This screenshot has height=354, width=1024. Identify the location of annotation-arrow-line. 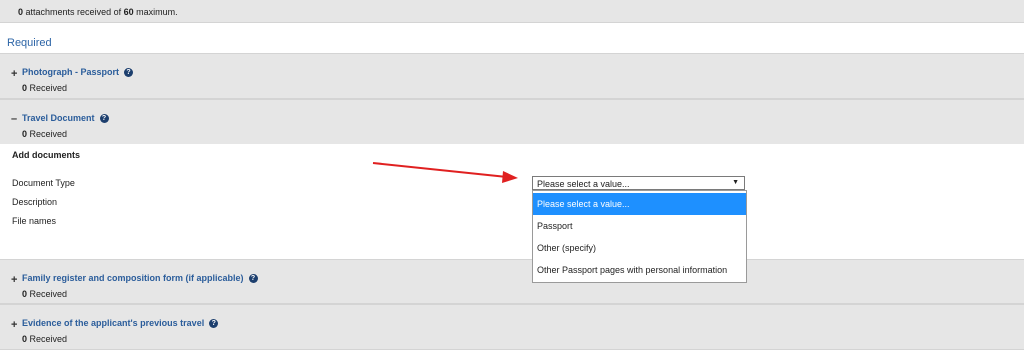
(440, 170).